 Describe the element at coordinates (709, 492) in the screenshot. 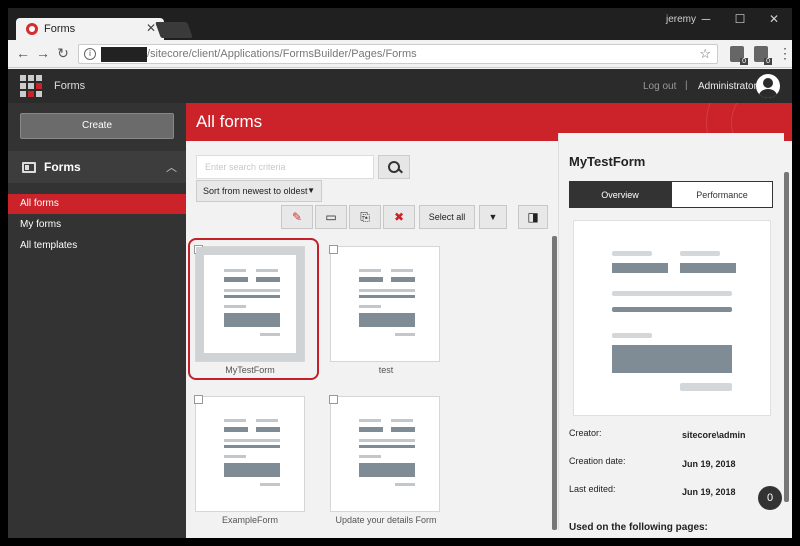

I see `last-edited-value: Jun 19, 2018` at that location.